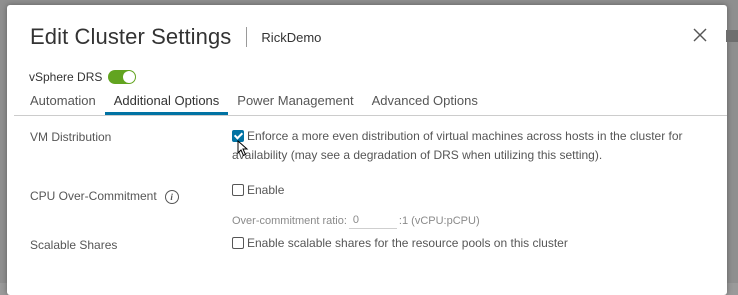  I want to click on close-icon, so click(700, 35).